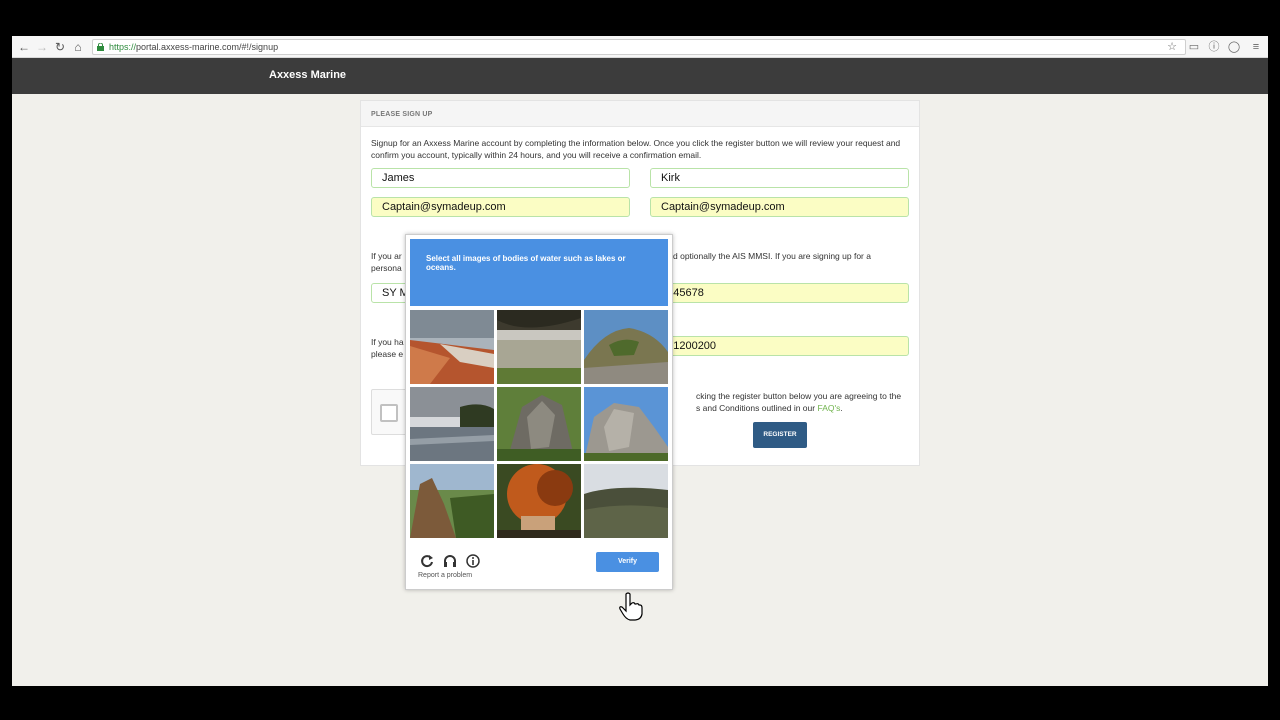  I want to click on headphones-icon, so click(450, 561).